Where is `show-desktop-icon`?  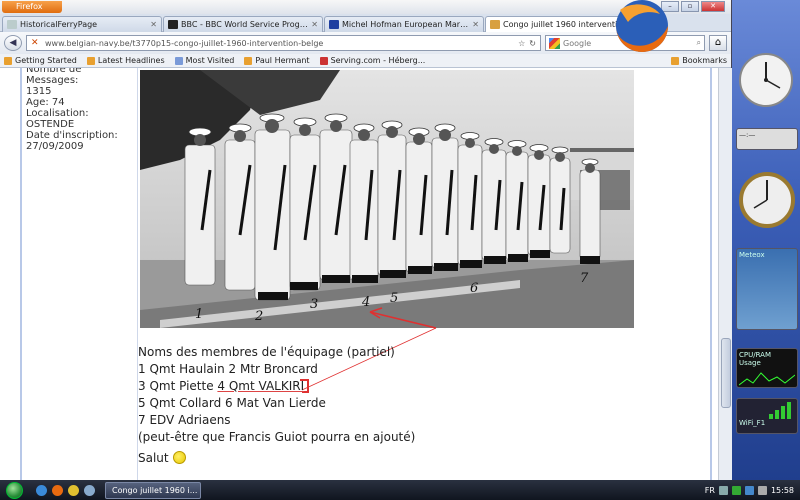
show-desktop-icon is located at coordinates (89, 490).